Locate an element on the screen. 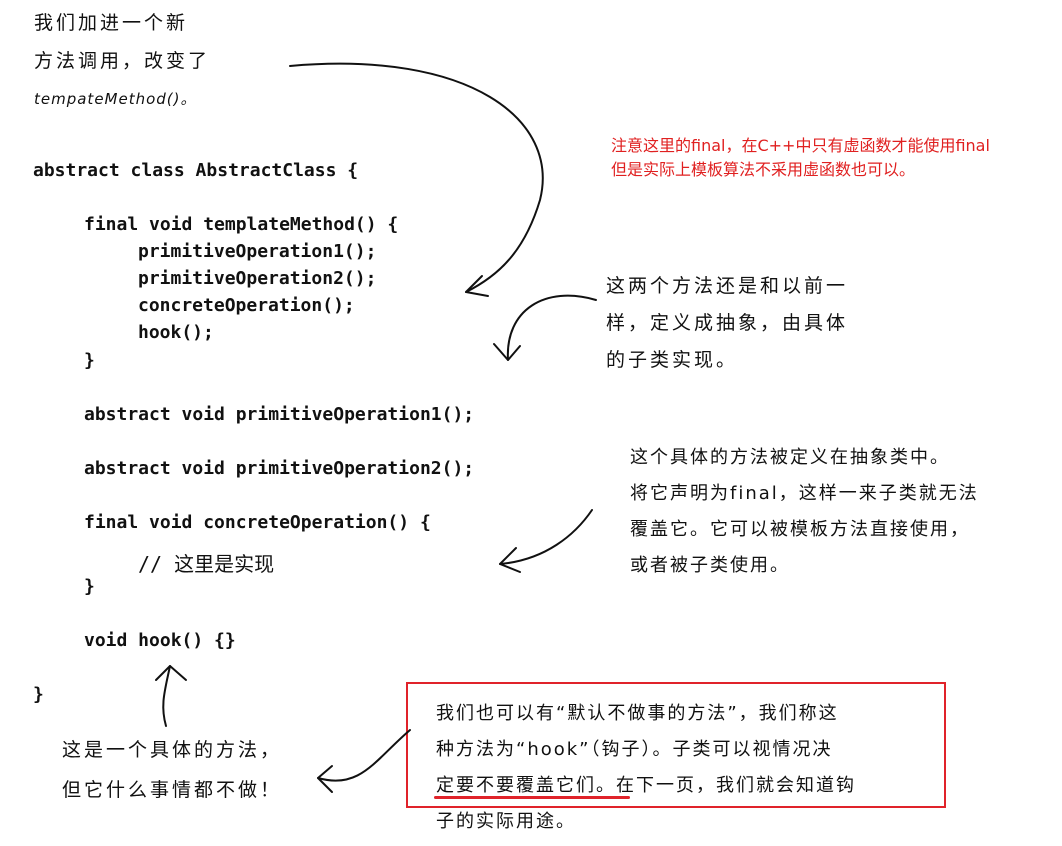  arrow-to-template-calls is located at coordinates (416, 177).